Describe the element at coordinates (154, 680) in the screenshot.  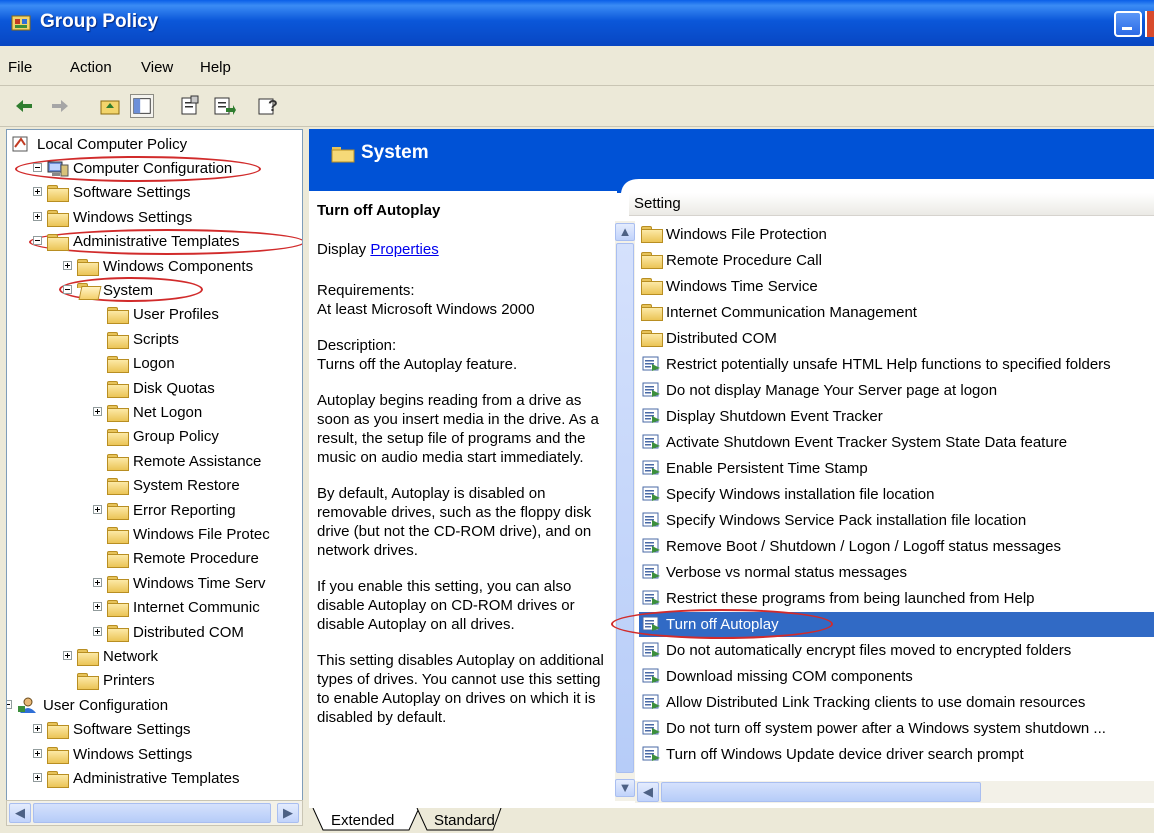
I see `tree-node: Printers` at that location.